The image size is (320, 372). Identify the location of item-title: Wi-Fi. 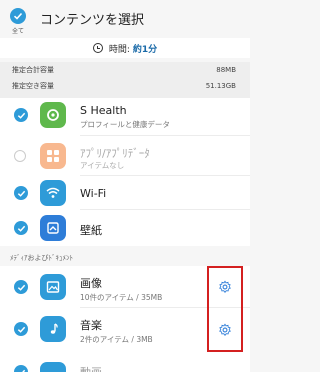
(93, 193).